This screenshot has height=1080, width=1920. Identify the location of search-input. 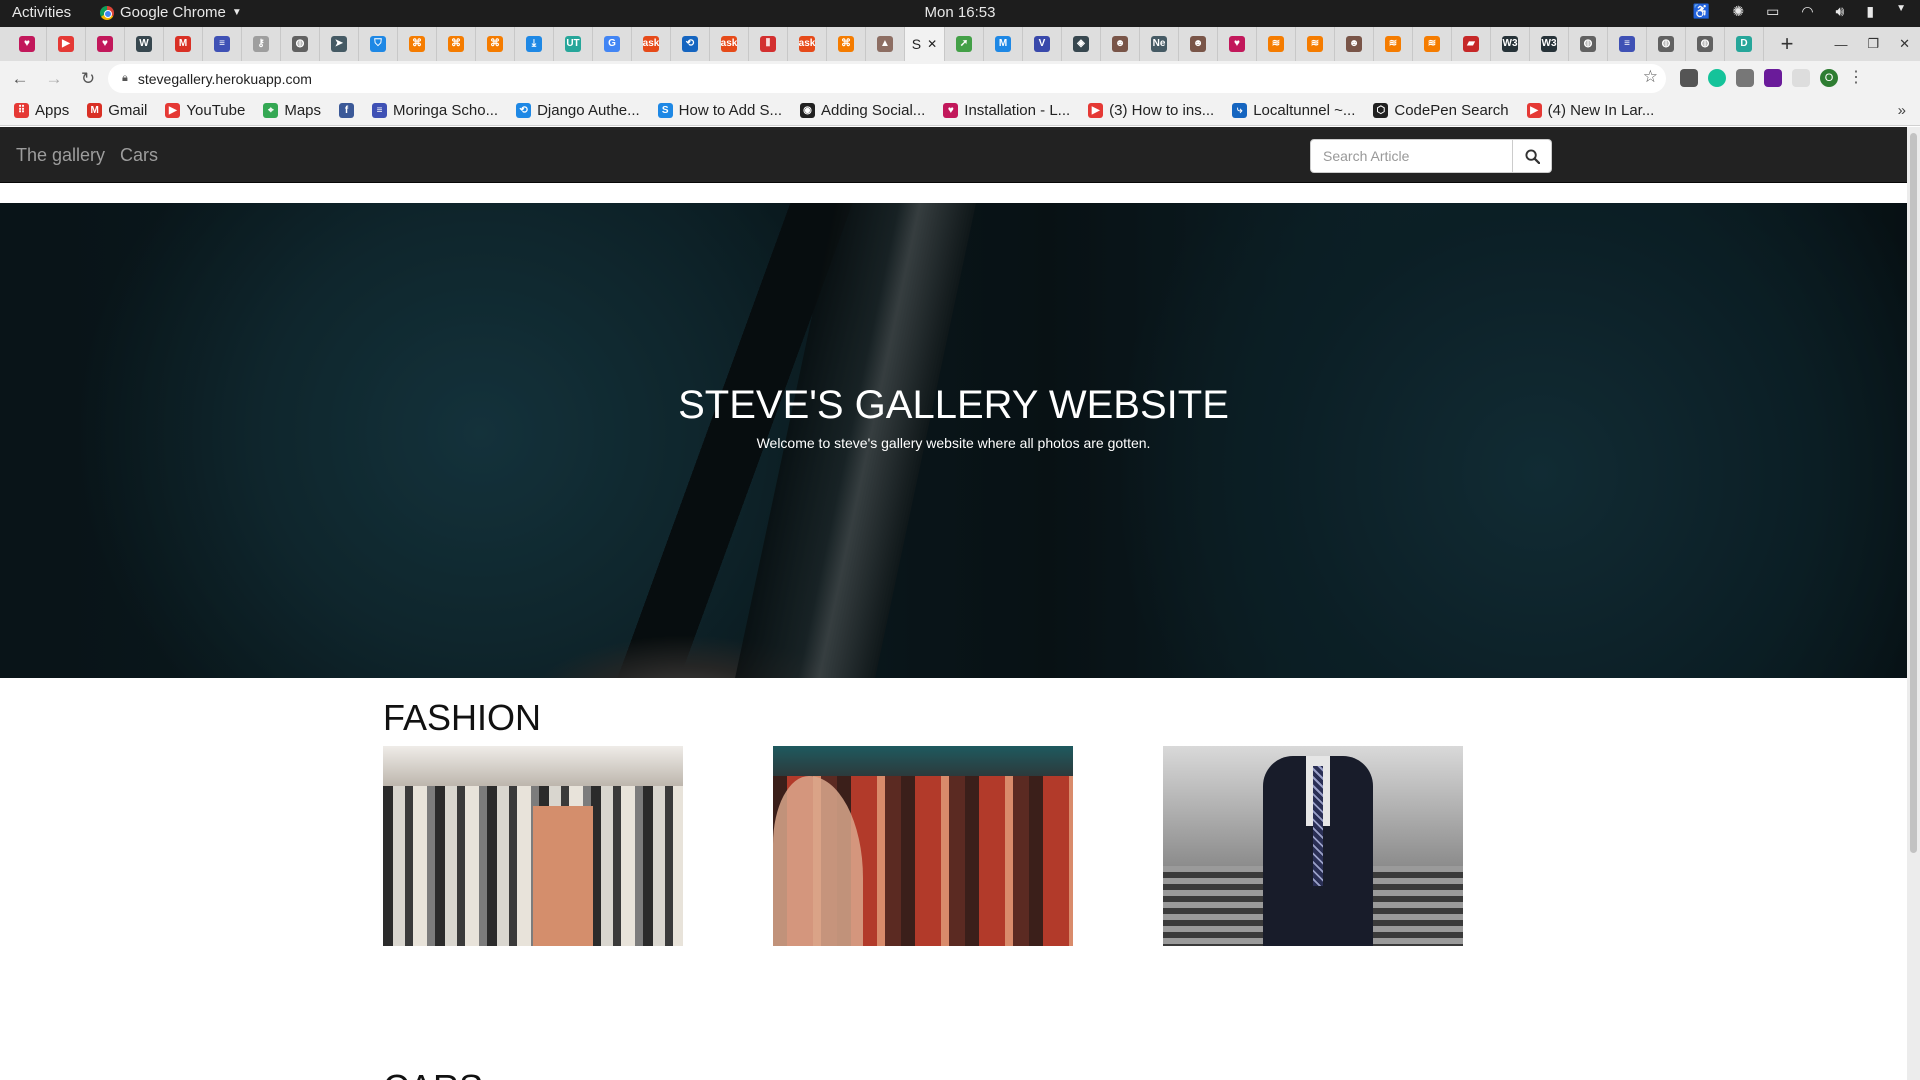
(1411, 156).